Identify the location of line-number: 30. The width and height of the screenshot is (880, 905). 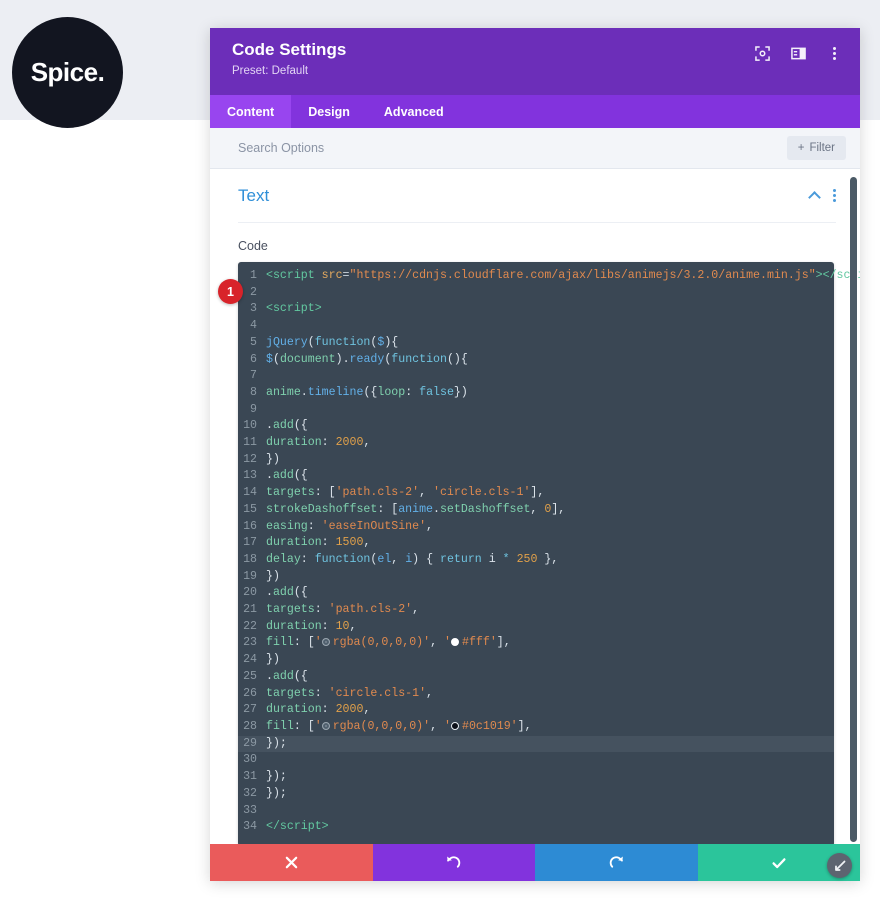
(250, 760).